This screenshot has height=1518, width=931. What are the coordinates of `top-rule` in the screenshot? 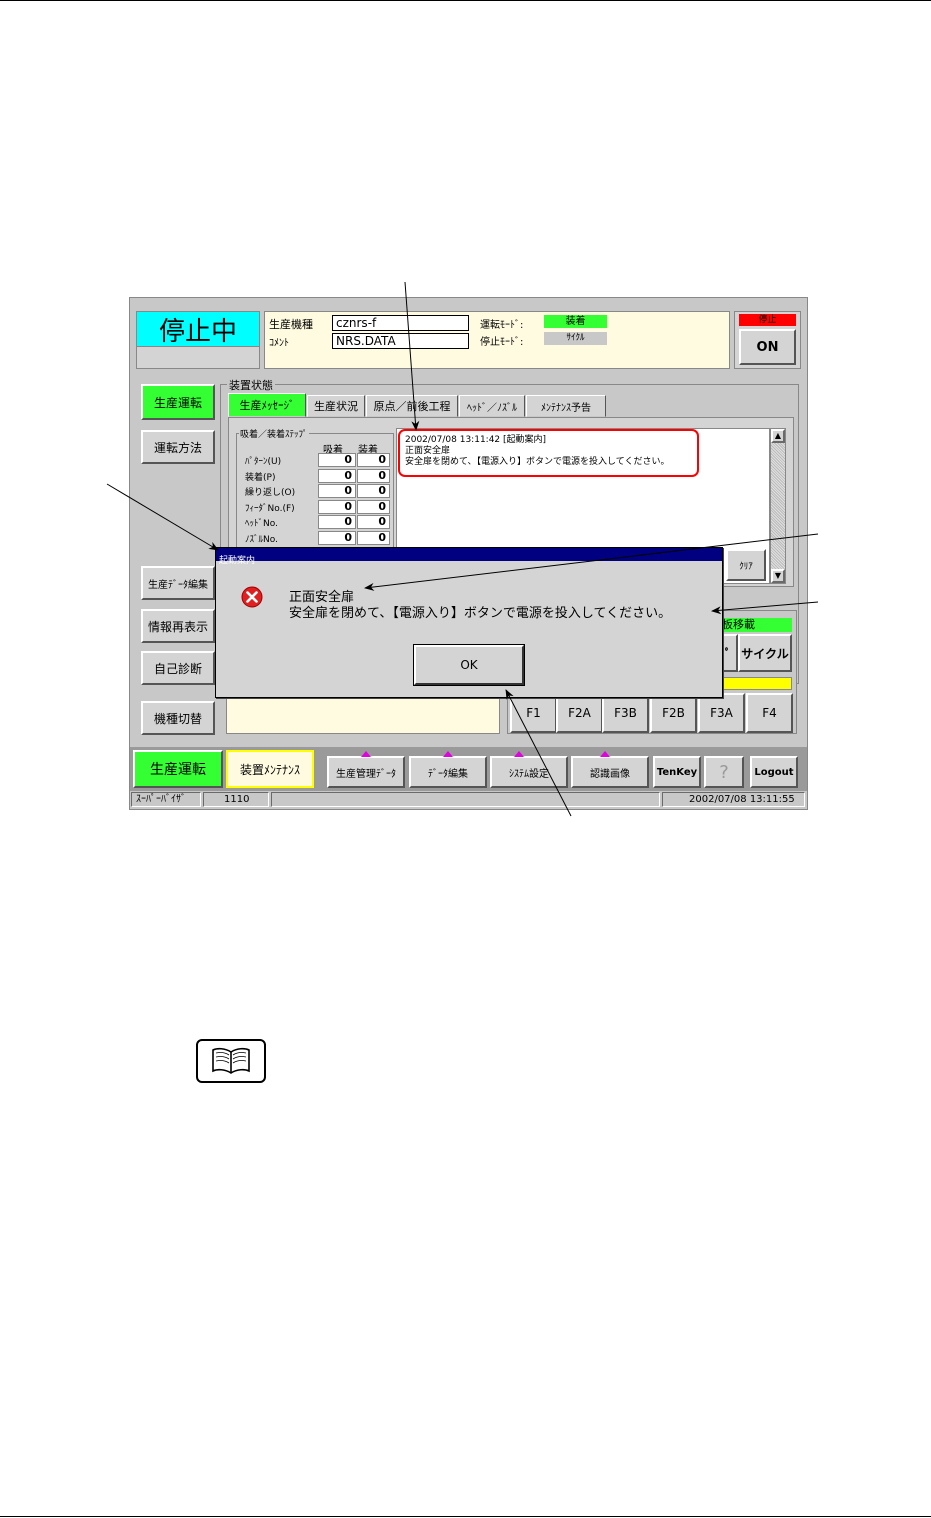 It's located at (465, 0).